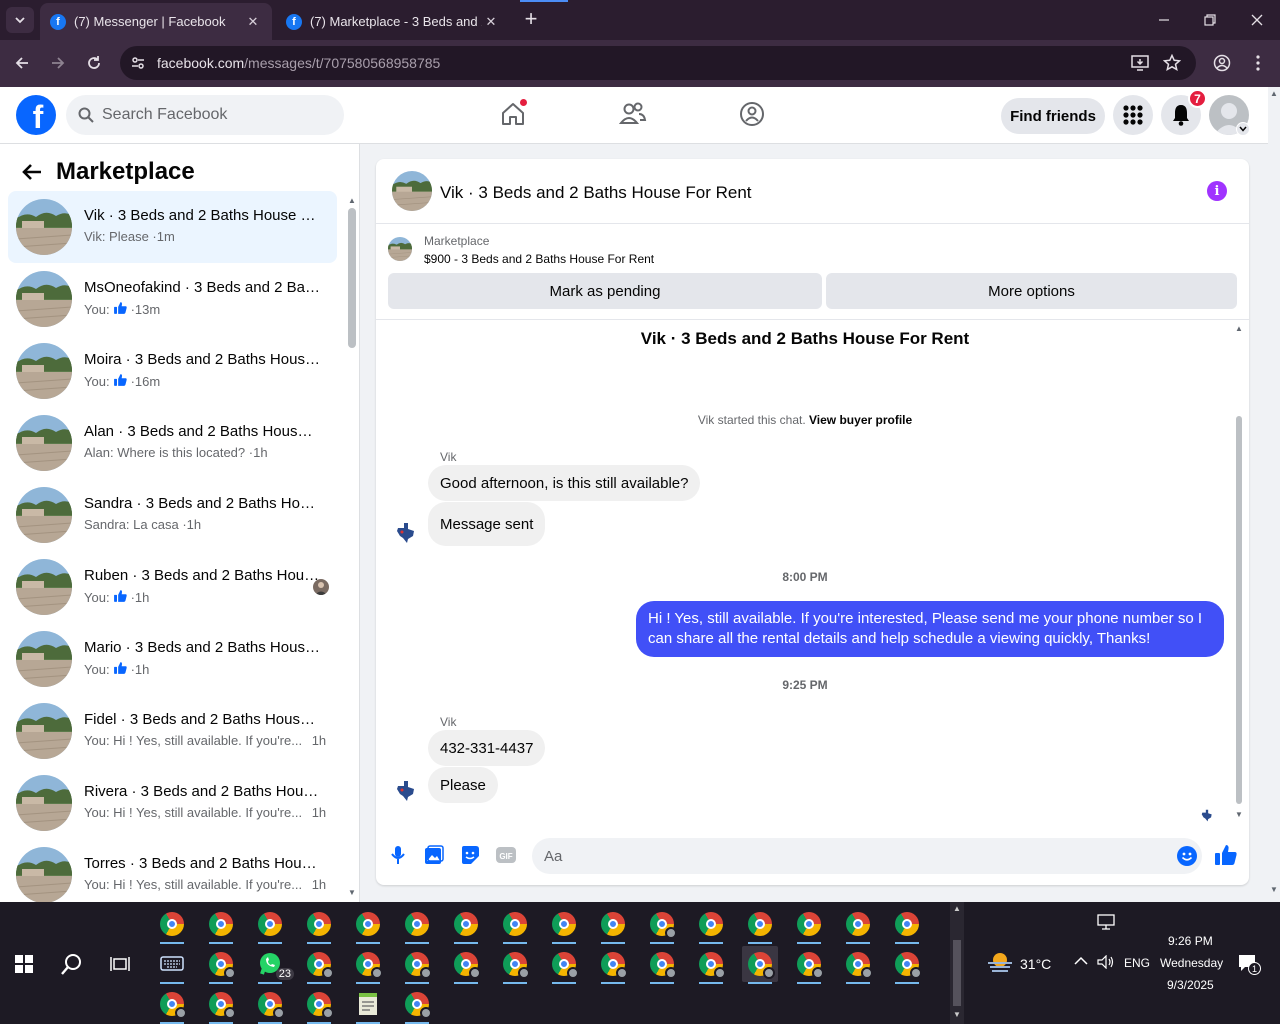 The height and width of the screenshot is (1024, 1280). I want to click on install-app-icon, so click(1140, 63).